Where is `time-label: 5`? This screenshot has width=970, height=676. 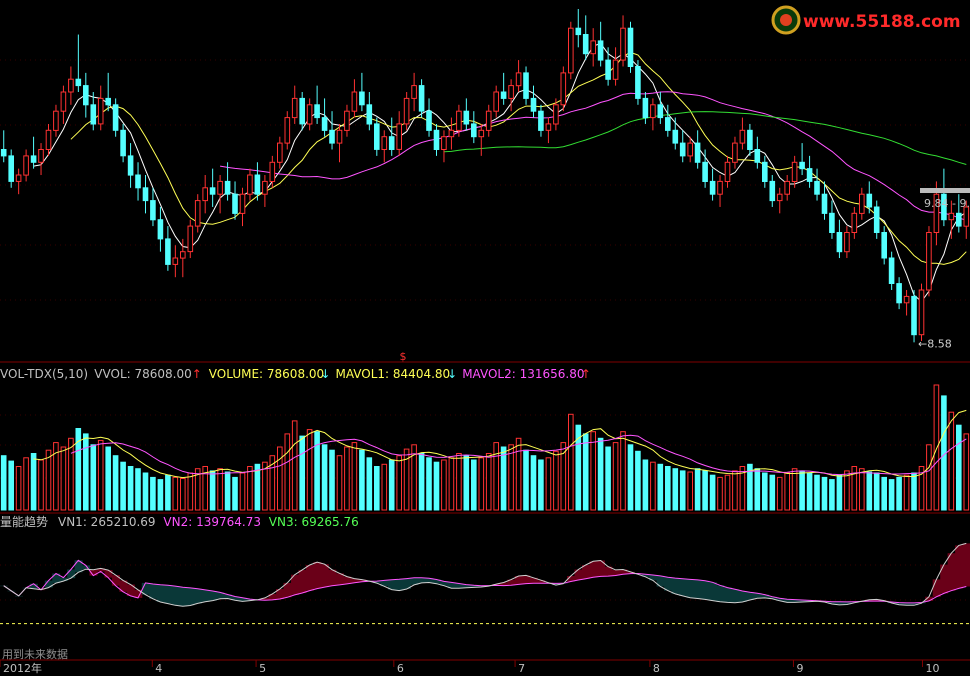
time-label: 5 is located at coordinates (262, 668).